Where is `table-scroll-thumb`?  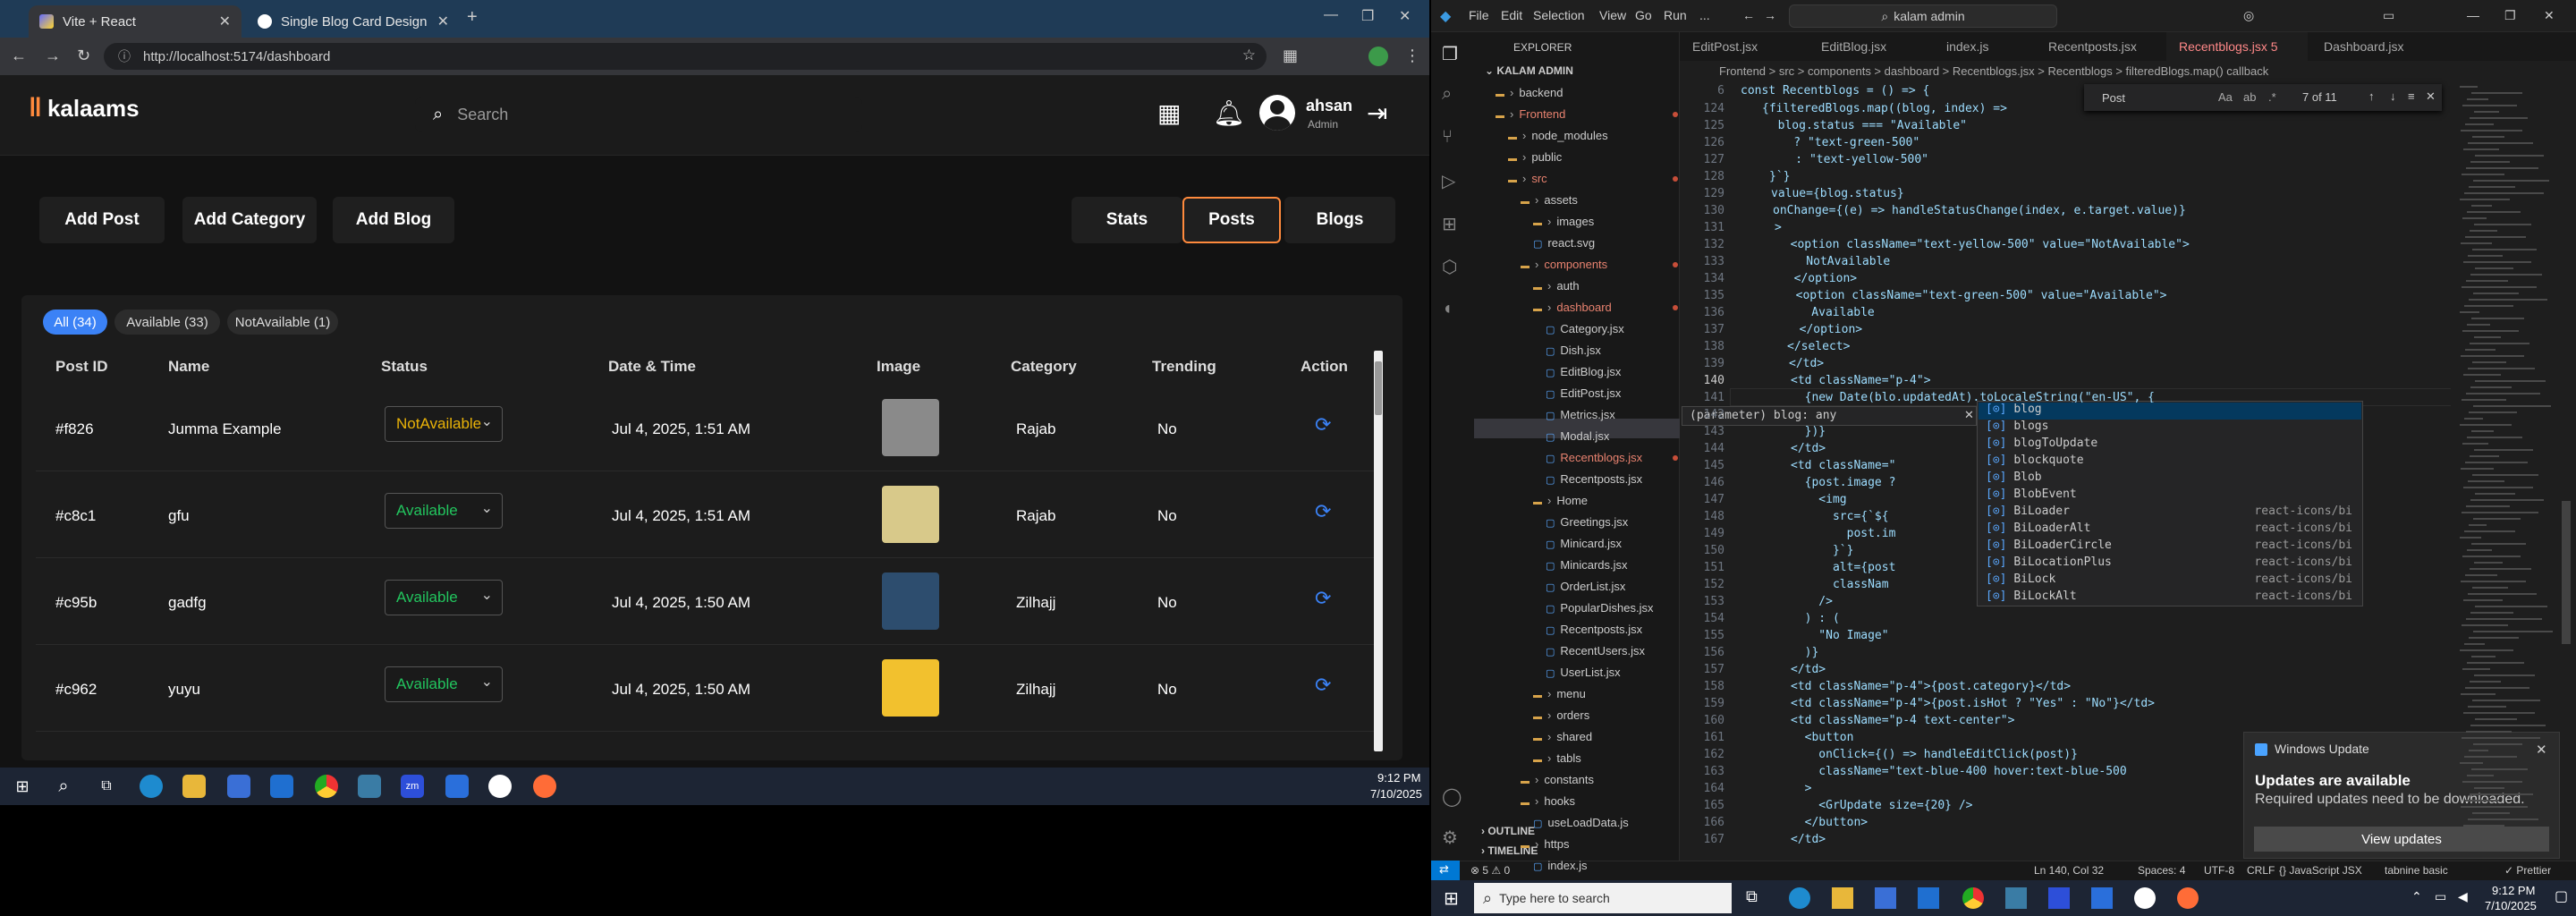 table-scroll-thumb is located at coordinates (1378, 388).